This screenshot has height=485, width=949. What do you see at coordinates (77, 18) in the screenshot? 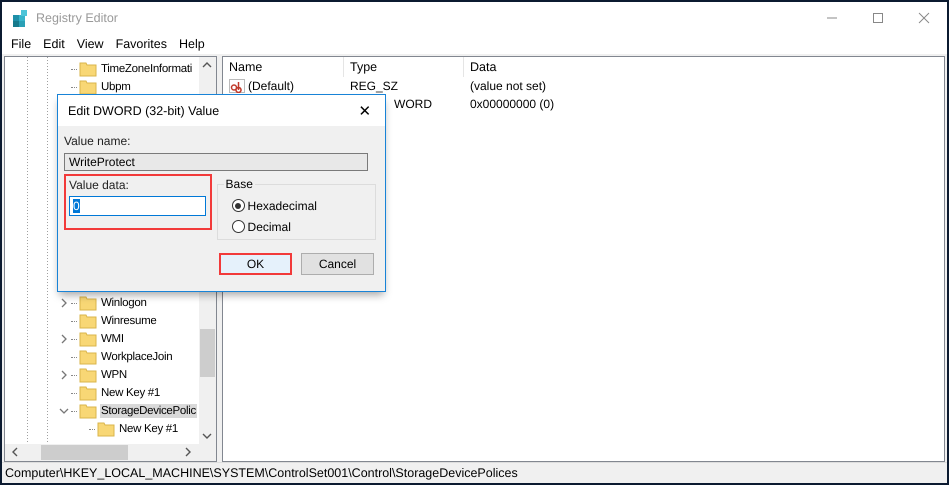
I see `window-title: Registry Editor` at bounding box center [77, 18].